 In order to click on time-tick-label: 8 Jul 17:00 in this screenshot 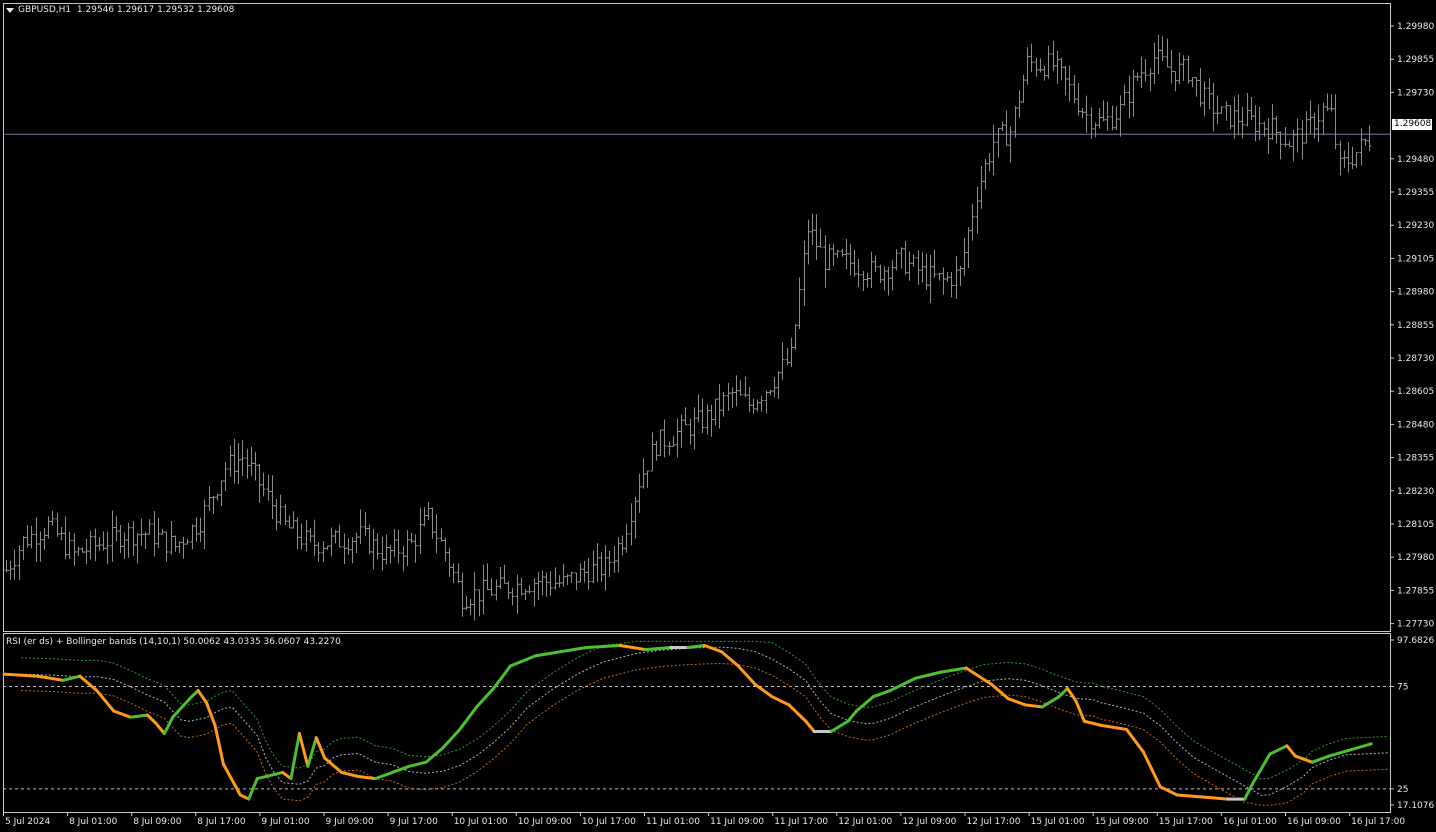, I will do `click(221, 822)`.